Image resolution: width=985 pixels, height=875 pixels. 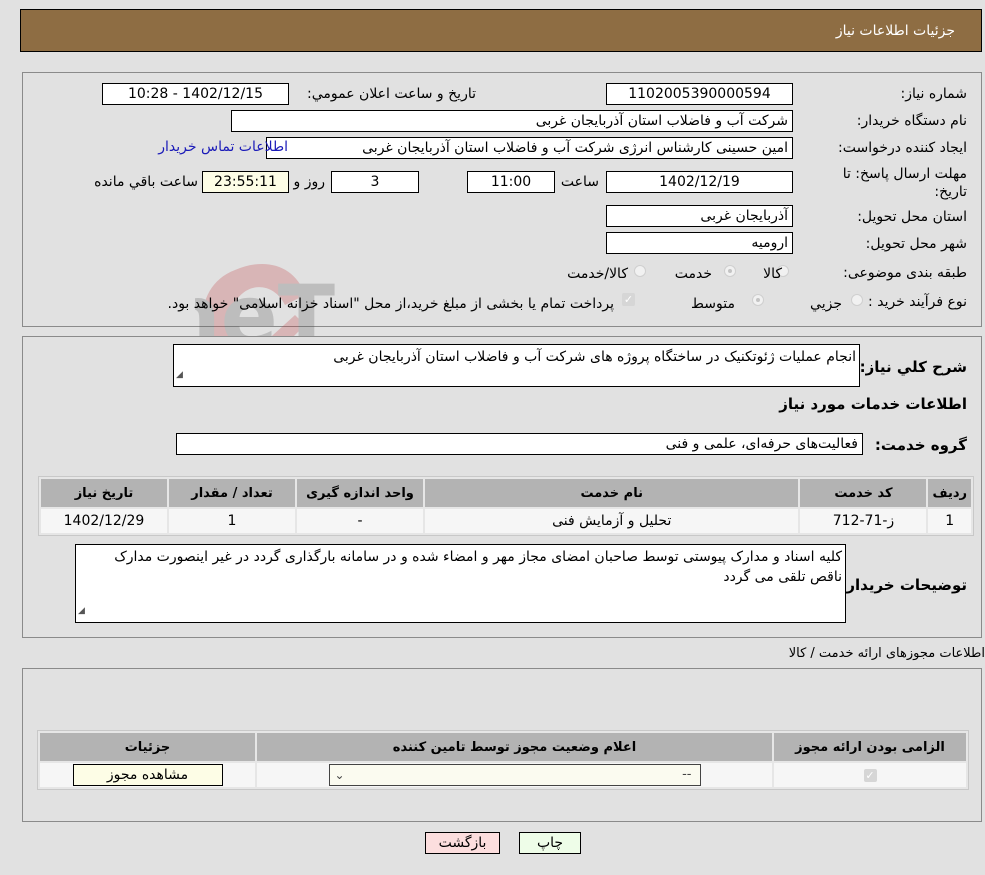 What do you see at coordinates (612, 493) in the screenshot?
I see `col-service-name: نام خدمت` at bounding box center [612, 493].